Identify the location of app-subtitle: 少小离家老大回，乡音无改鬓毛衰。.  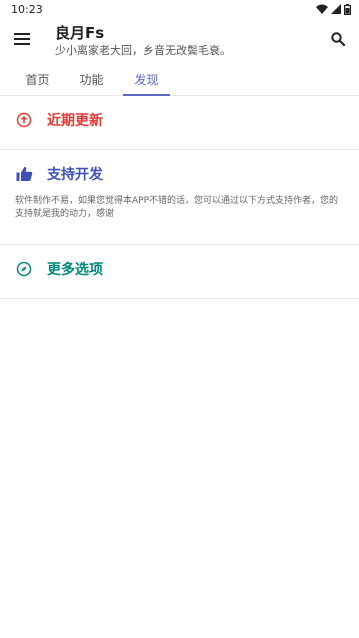
(143, 50).